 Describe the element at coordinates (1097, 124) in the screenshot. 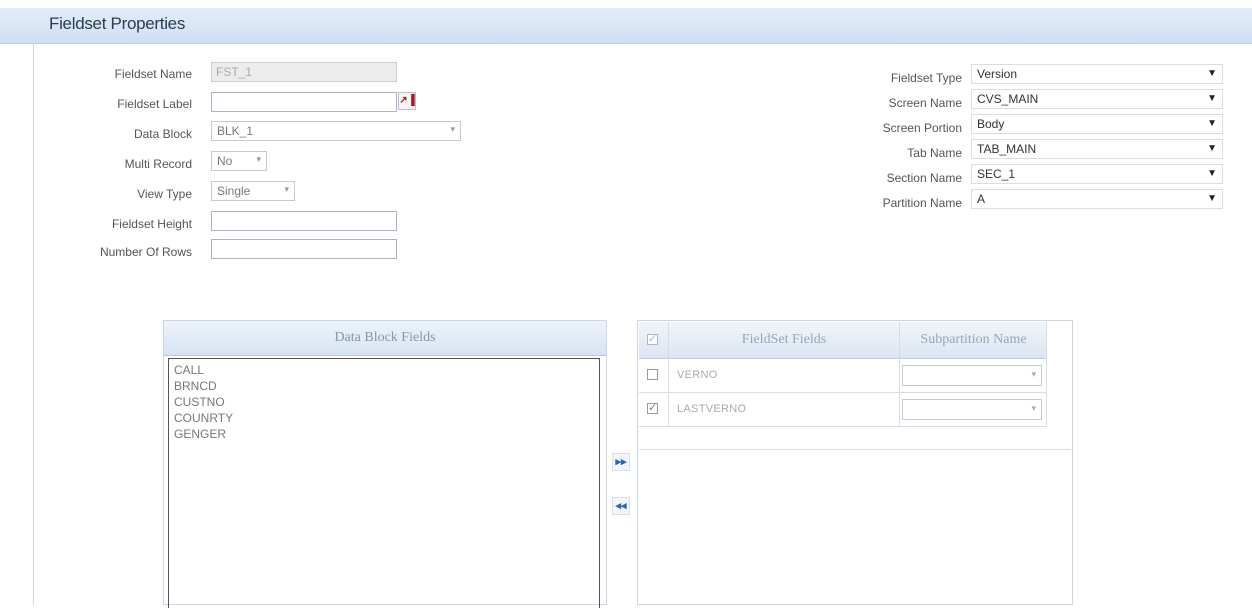

I see `screen-portion-select: Body ▼` at that location.